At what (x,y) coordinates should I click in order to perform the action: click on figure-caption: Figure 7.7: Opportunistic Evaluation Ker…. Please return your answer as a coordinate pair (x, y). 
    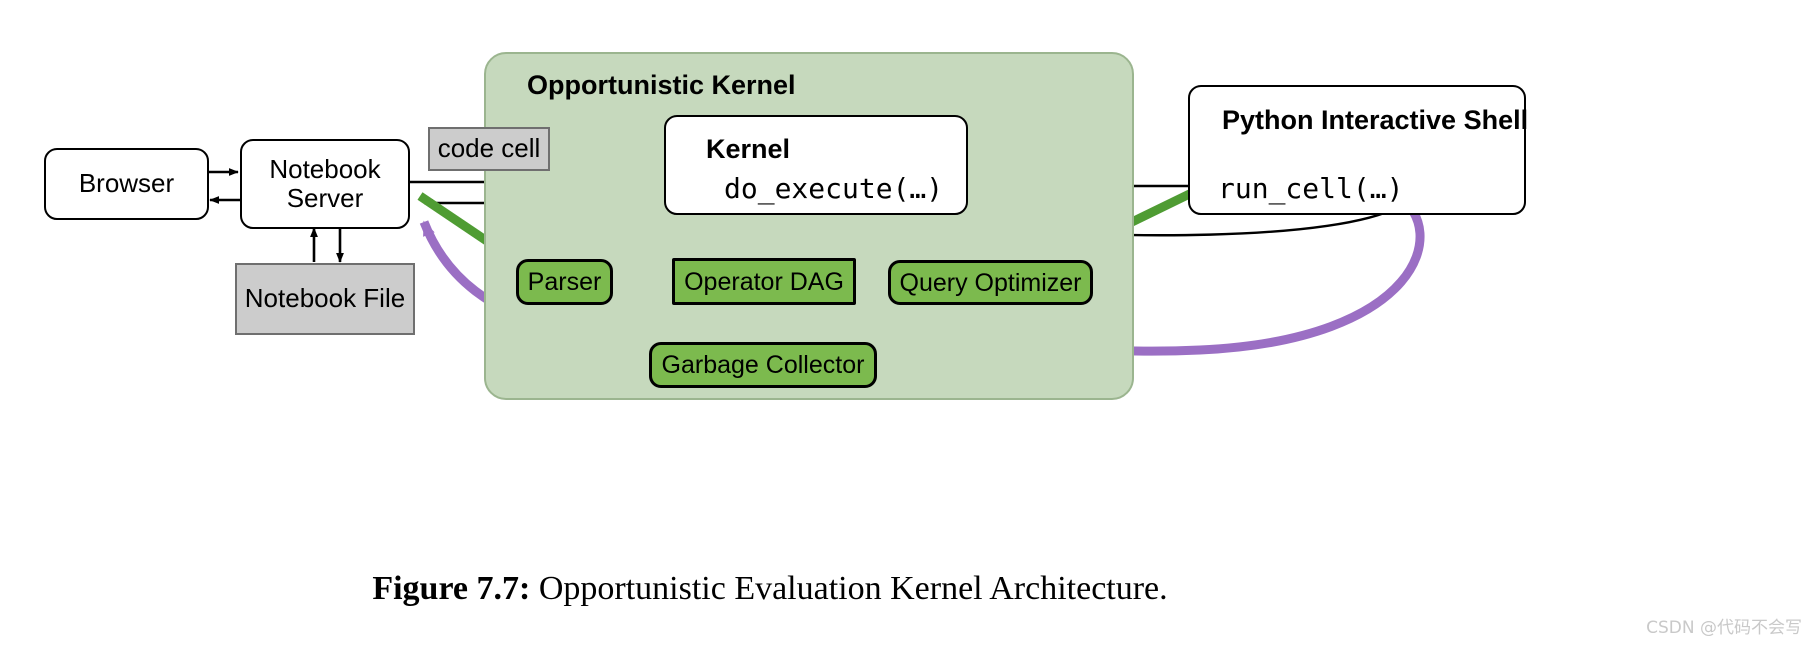
    Looking at the image, I should click on (770, 589).